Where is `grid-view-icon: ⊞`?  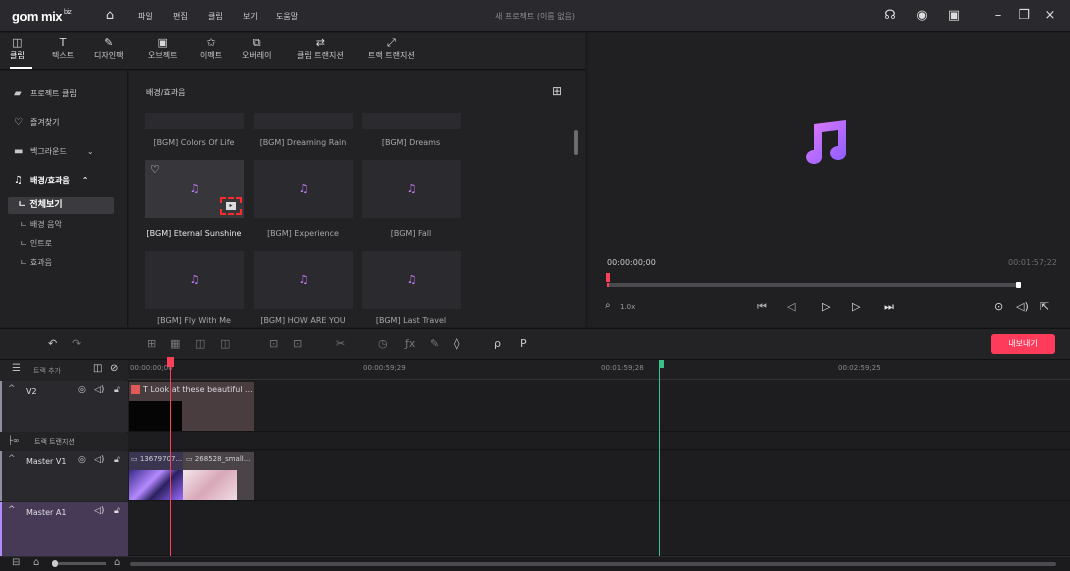
grid-view-icon: ⊞ is located at coordinates (557, 91).